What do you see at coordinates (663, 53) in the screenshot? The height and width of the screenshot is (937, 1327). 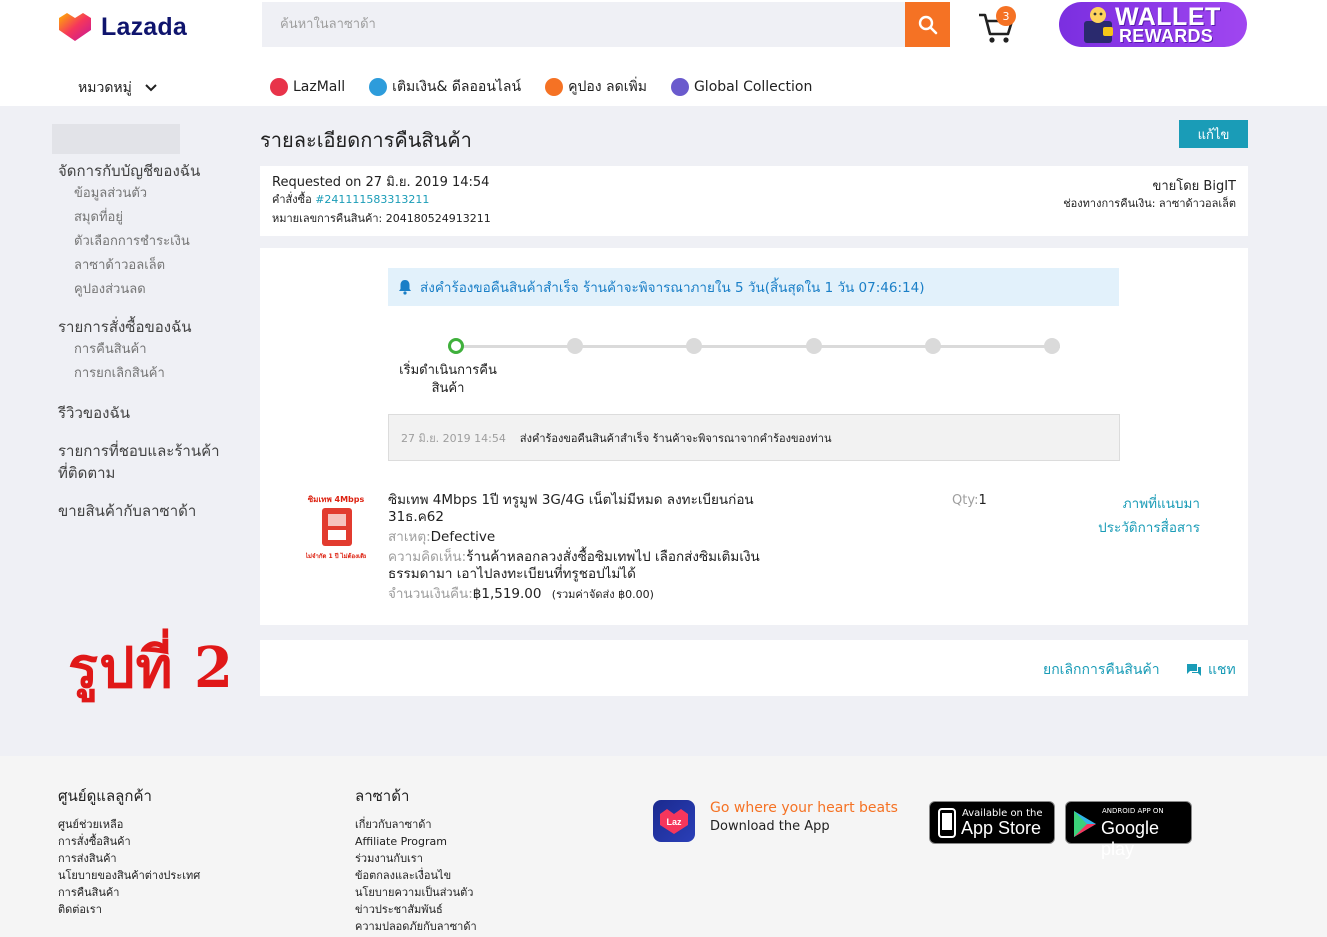 I see `top-header: Lazada 3 WALLET REWARDS หมวดหมู่` at bounding box center [663, 53].